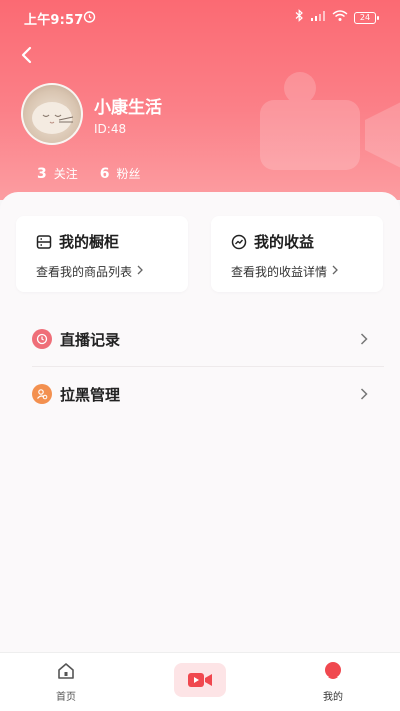 The height and width of the screenshot is (711, 400). Describe the element at coordinates (128, 108) in the screenshot. I see `user-name: 小康生活` at that location.